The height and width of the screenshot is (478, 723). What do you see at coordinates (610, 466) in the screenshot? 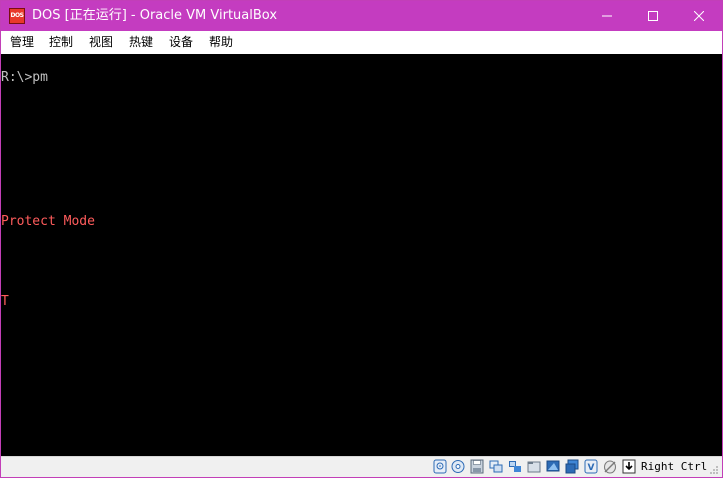
I see `mouse-integration-icon` at bounding box center [610, 466].